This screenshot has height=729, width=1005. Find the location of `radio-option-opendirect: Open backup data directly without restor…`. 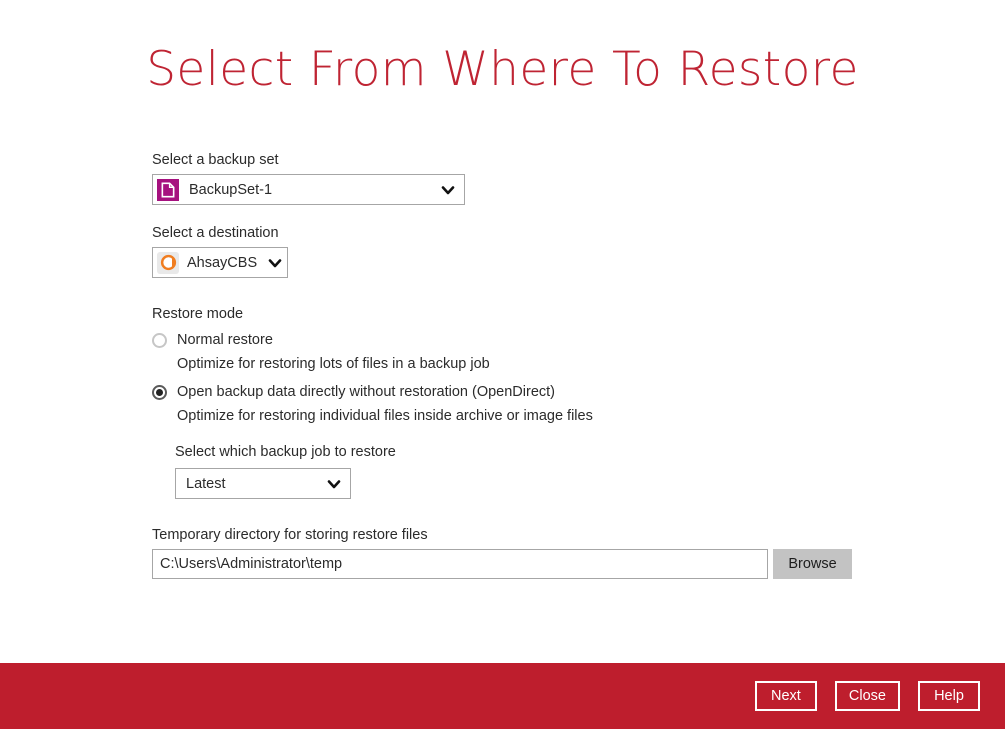

radio-option-opendirect: Open backup data directly without restor… is located at coordinates (532, 392).